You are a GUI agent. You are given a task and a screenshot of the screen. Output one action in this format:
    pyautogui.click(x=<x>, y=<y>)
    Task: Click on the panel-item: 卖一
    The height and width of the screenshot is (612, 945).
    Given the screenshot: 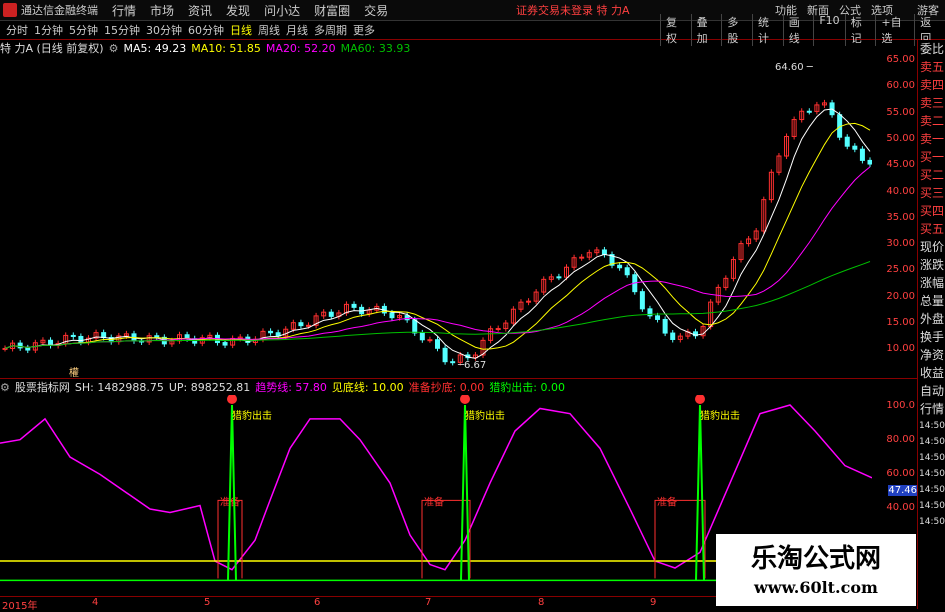 What is the action you would take?
    pyautogui.click(x=931, y=139)
    